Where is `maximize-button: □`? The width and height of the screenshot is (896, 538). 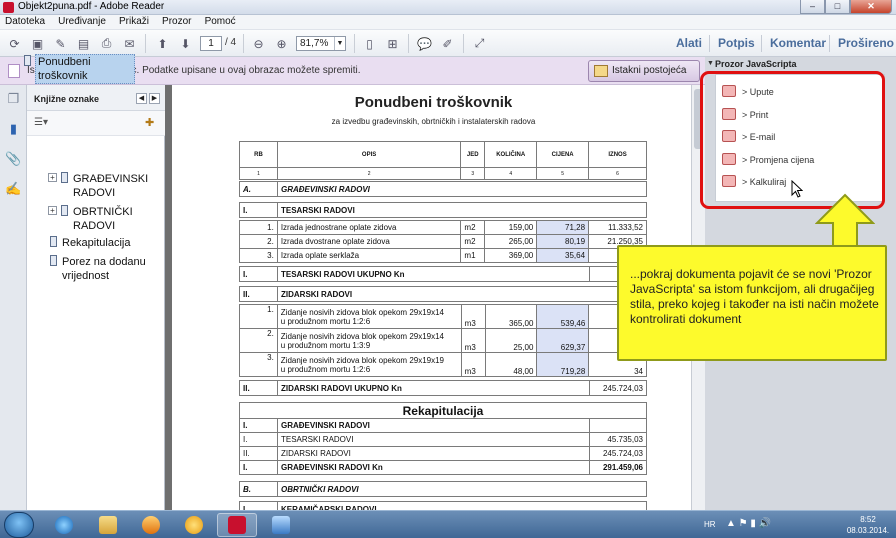
maximize-button: □ is located at coordinates (837, 7).